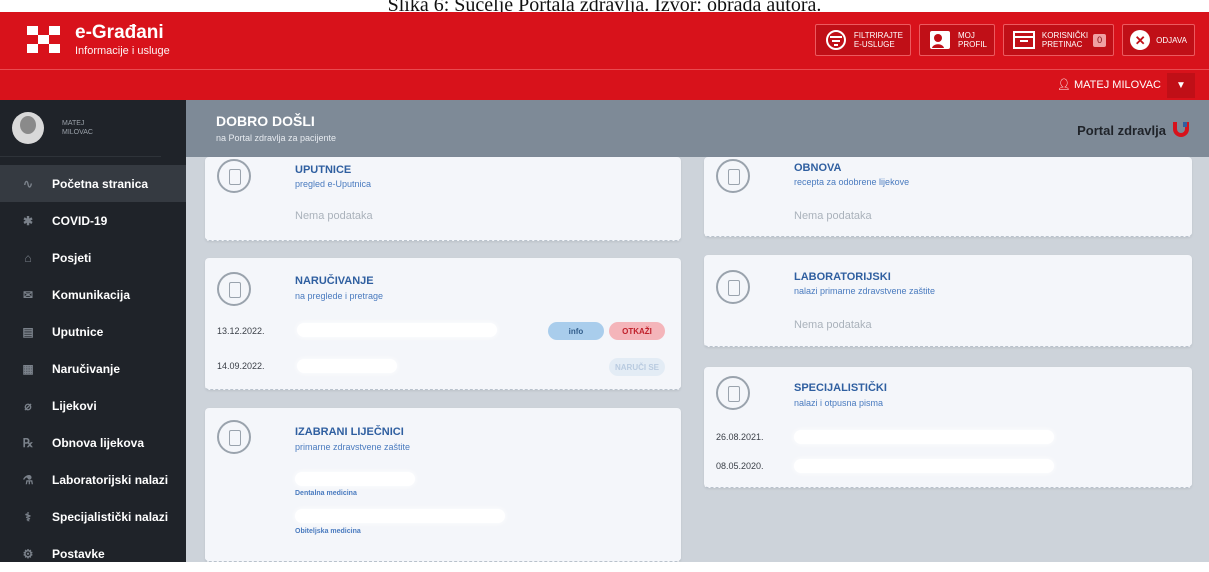  Describe the element at coordinates (1063, 85) in the screenshot. I see `user-icon: 👤︎` at that location.